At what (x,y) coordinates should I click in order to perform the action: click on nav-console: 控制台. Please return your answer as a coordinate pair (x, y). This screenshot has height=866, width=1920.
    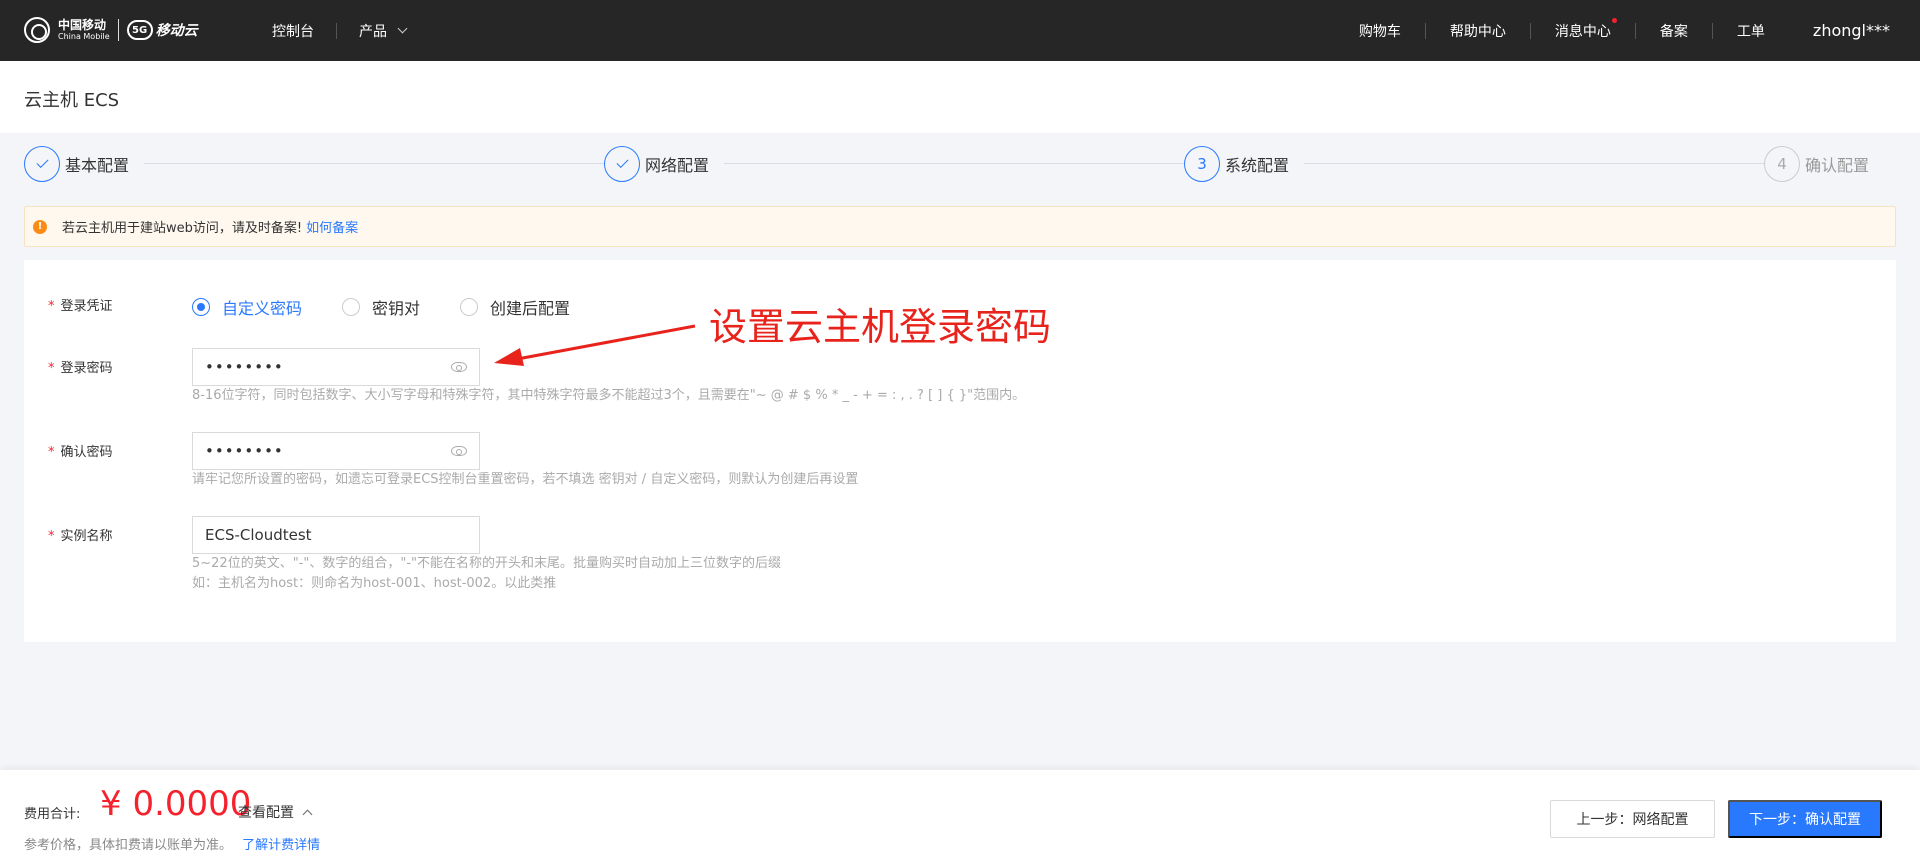
    Looking at the image, I should click on (293, 31).